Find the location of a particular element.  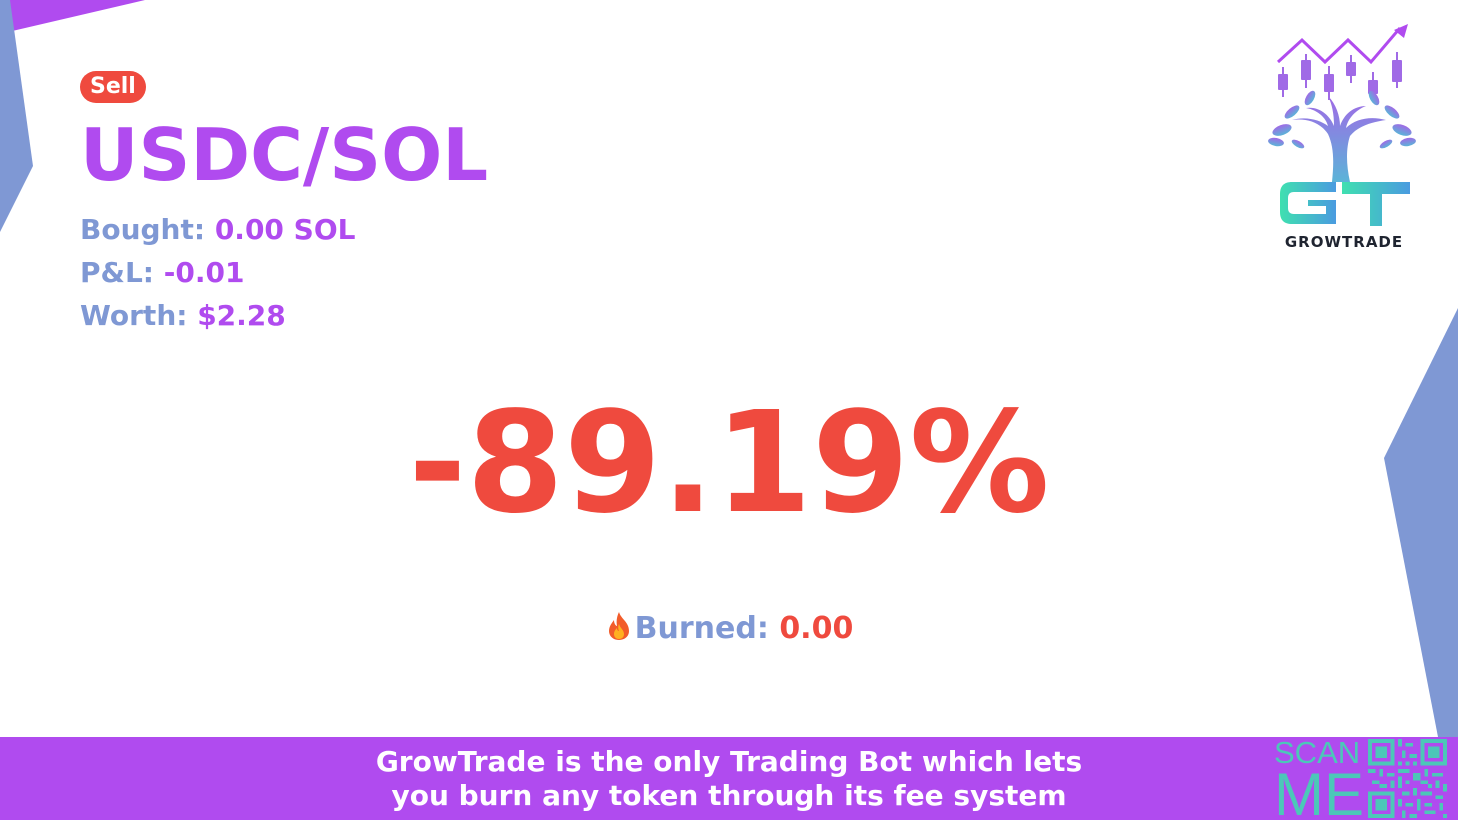

growtrade-logo is located at coordinates (1342, 125).